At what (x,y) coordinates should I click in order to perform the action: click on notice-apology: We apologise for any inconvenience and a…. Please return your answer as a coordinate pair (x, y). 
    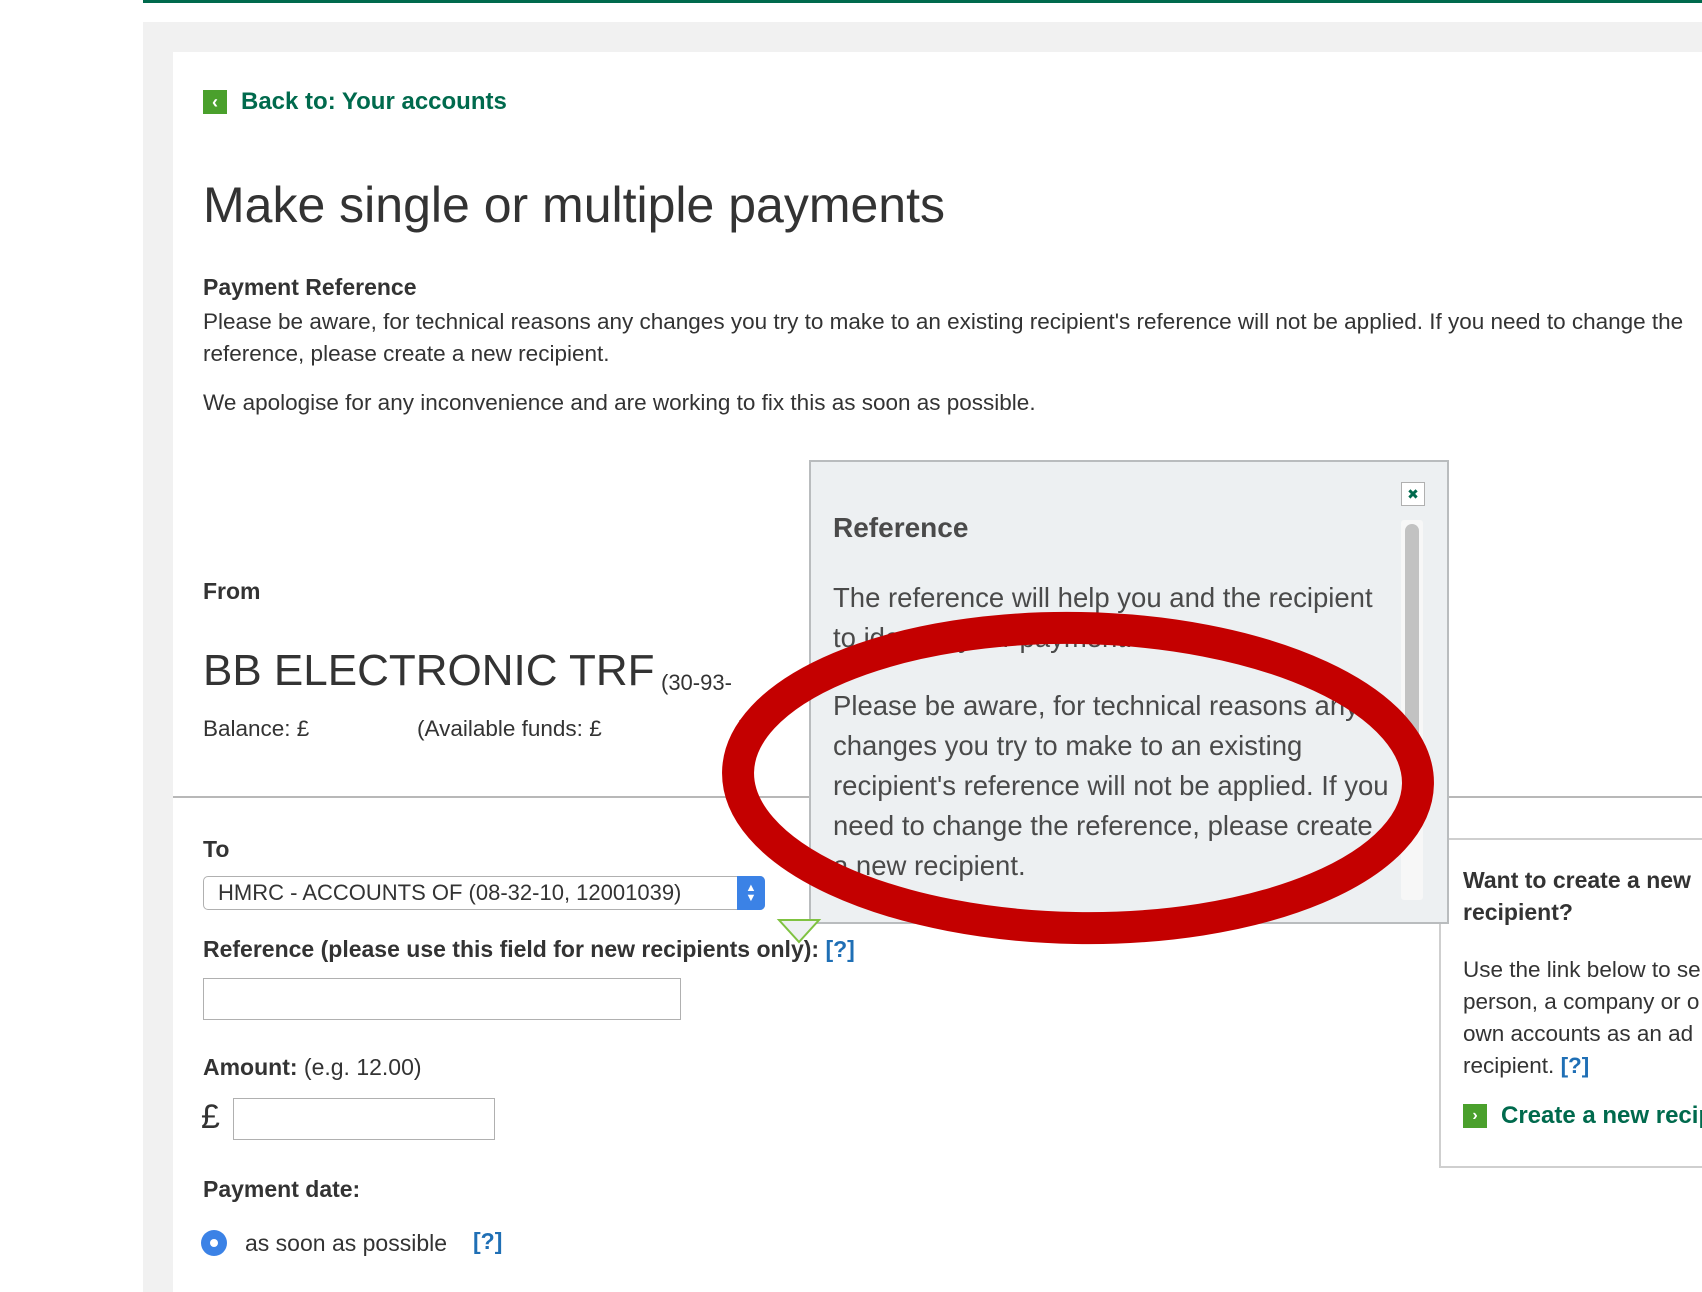
    Looking at the image, I should click on (619, 402).